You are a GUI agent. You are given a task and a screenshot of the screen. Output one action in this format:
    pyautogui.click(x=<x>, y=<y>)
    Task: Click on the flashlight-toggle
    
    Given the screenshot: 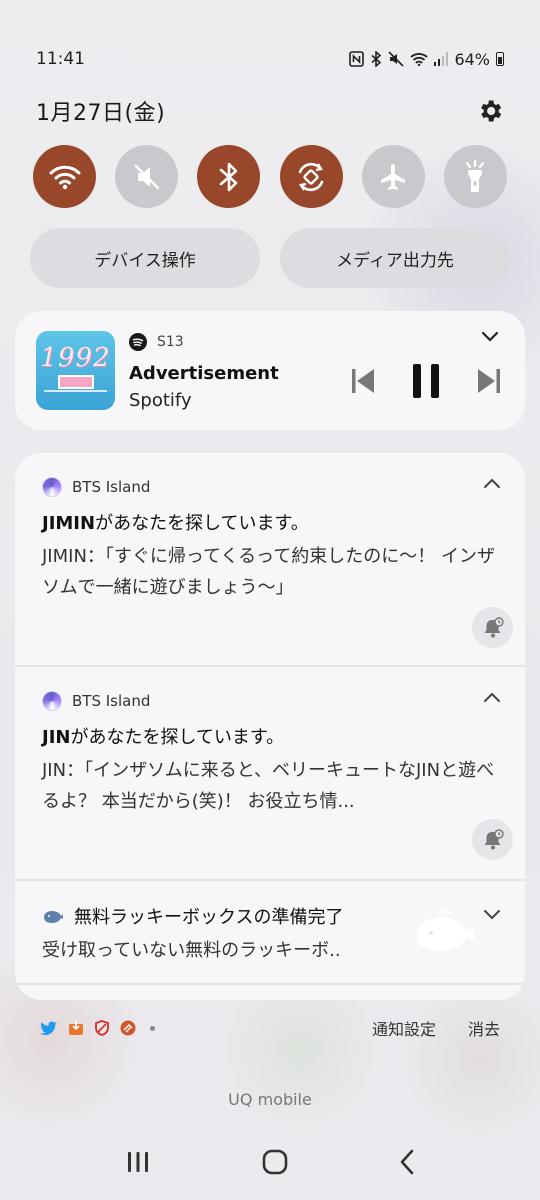 What is the action you would take?
    pyautogui.click(x=475, y=176)
    